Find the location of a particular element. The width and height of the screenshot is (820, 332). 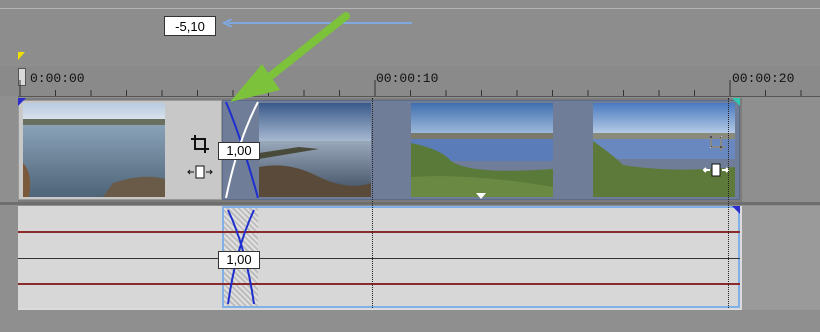

clip-1-thumbnail is located at coordinates (94, 150).